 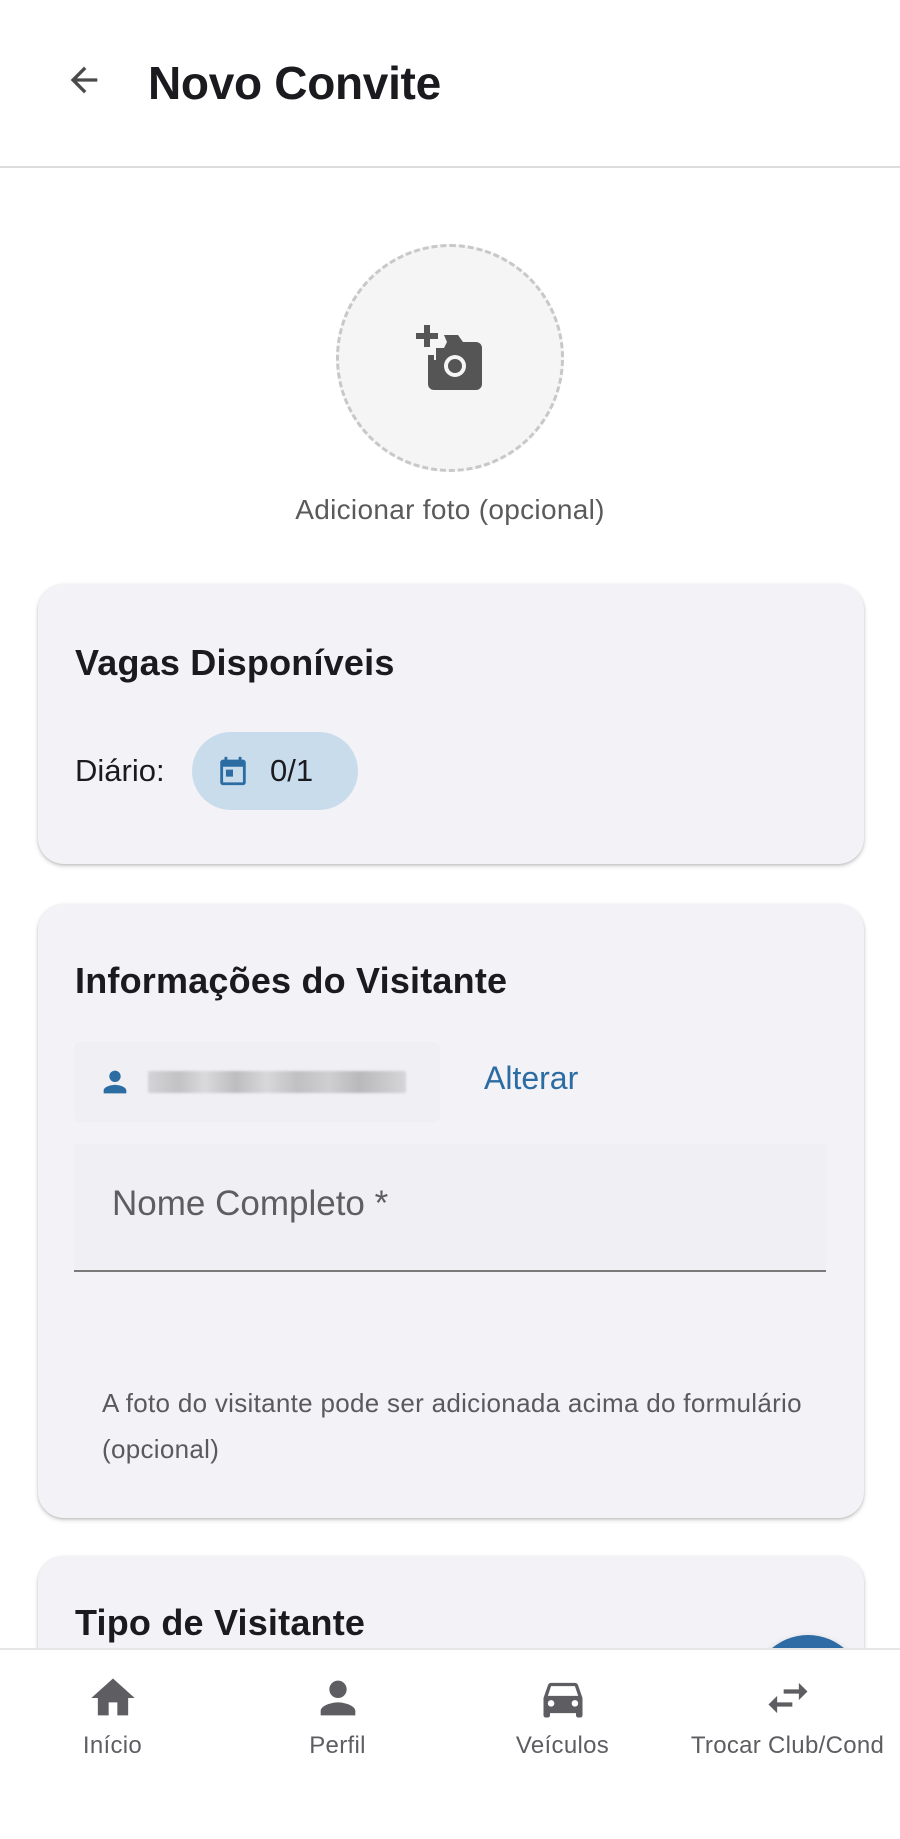 I want to click on change-contact-link: Alterar, so click(x=531, y=1078).